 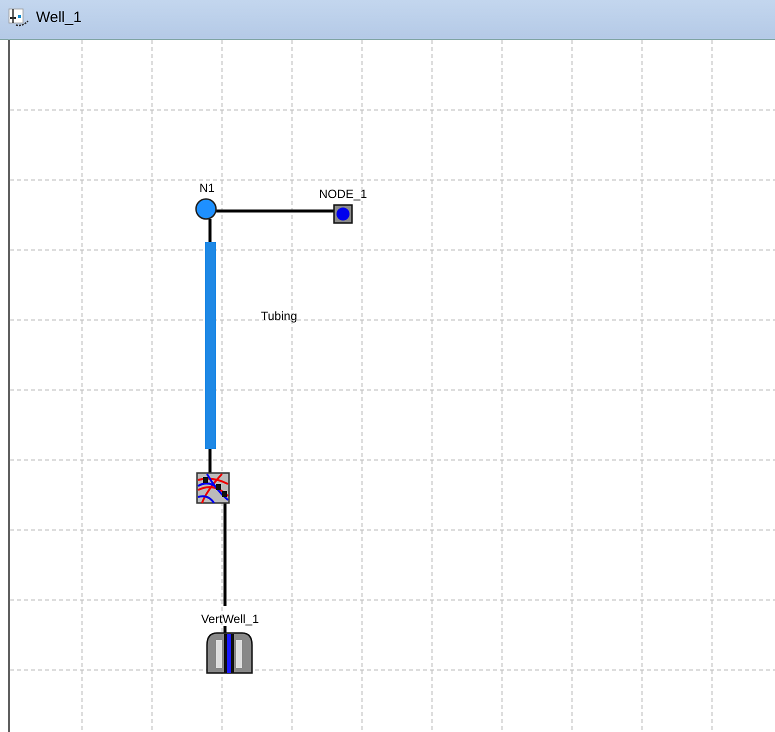 What do you see at coordinates (207, 188) in the screenshot?
I see `node-label: N1` at bounding box center [207, 188].